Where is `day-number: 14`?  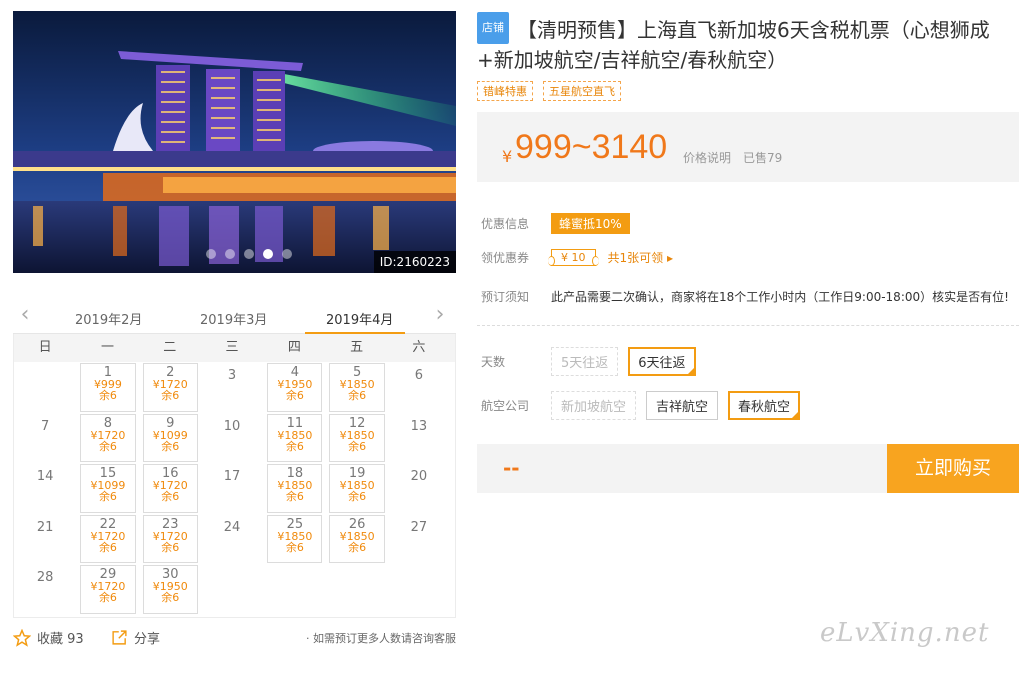
day-number: 14 is located at coordinates (45, 476).